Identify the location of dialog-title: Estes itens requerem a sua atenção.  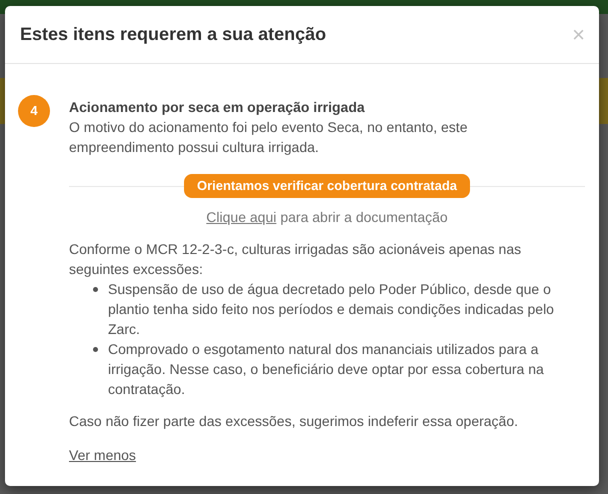
(173, 34).